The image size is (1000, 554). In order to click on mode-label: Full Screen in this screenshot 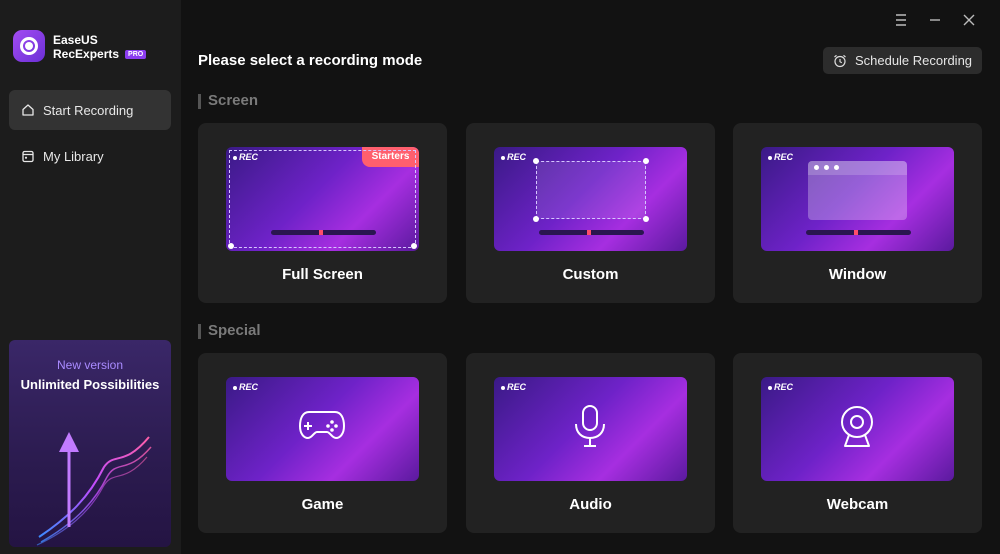, I will do `click(322, 274)`.